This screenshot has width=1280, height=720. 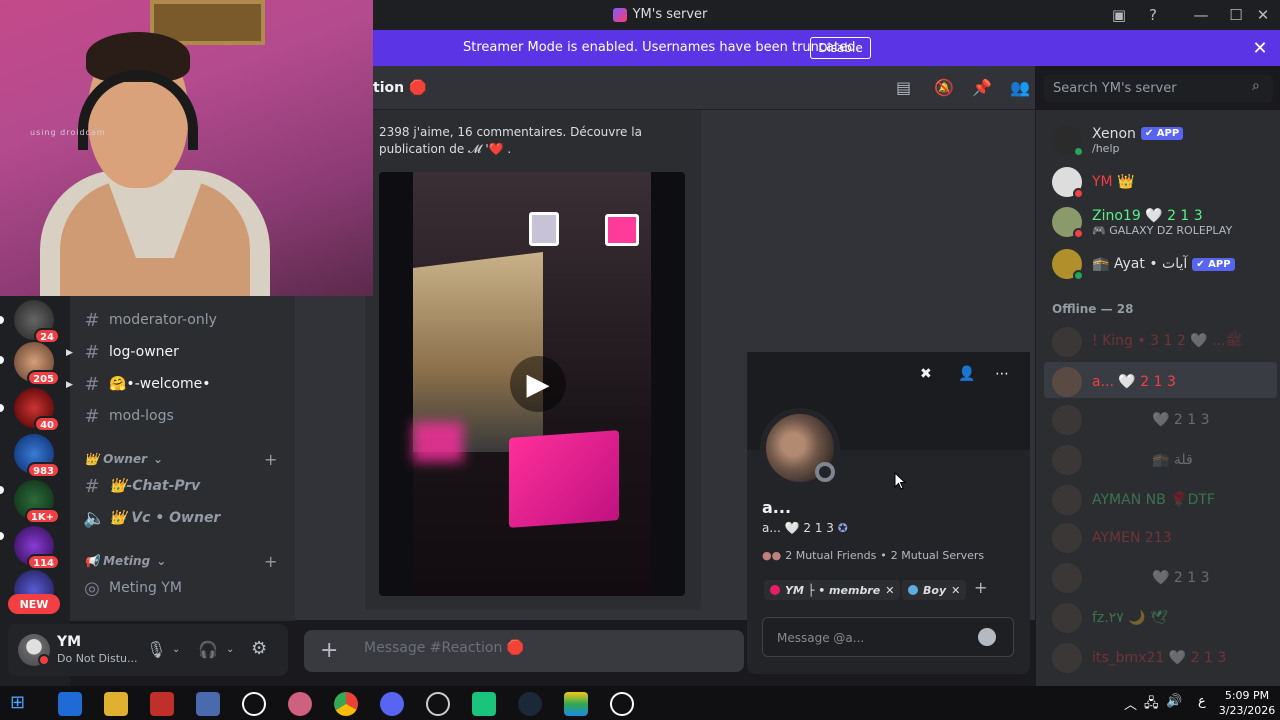 I want to click on store-icon, so click(x=70, y=704).